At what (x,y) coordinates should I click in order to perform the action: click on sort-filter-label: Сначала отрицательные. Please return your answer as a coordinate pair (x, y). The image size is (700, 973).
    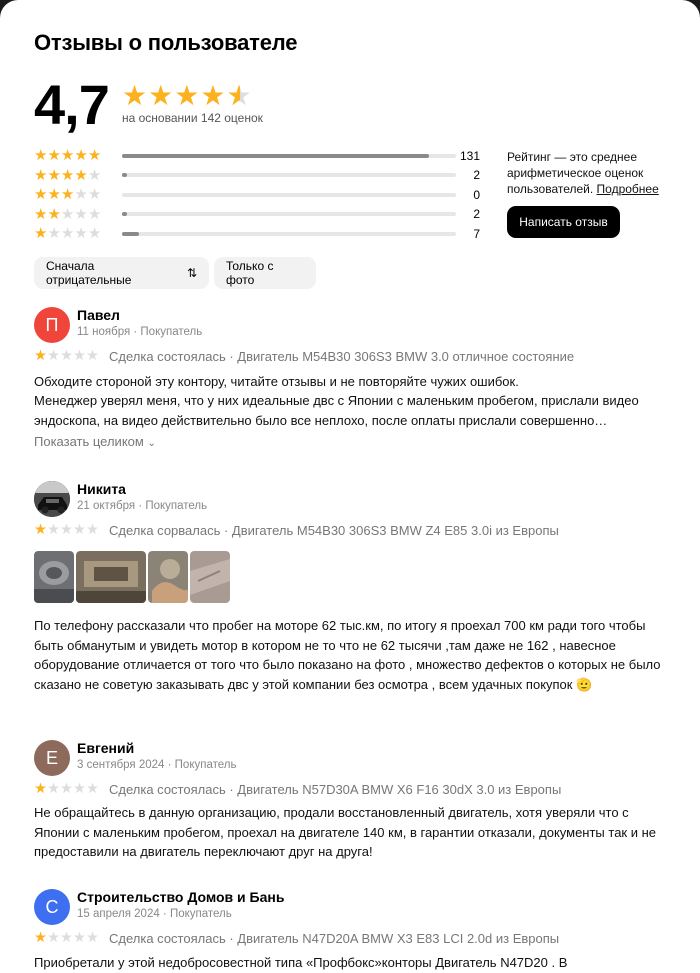
    Looking at the image, I should click on (89, 273).